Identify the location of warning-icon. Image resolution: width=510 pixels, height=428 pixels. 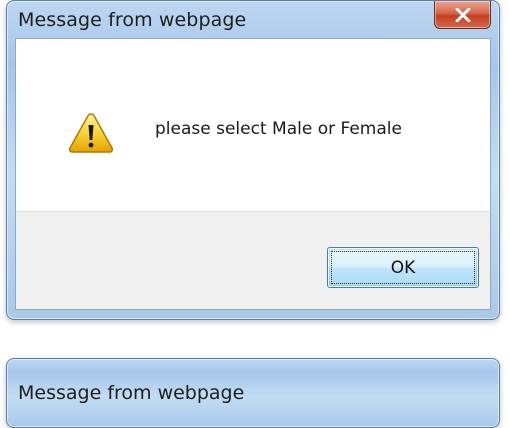
(91, 133).